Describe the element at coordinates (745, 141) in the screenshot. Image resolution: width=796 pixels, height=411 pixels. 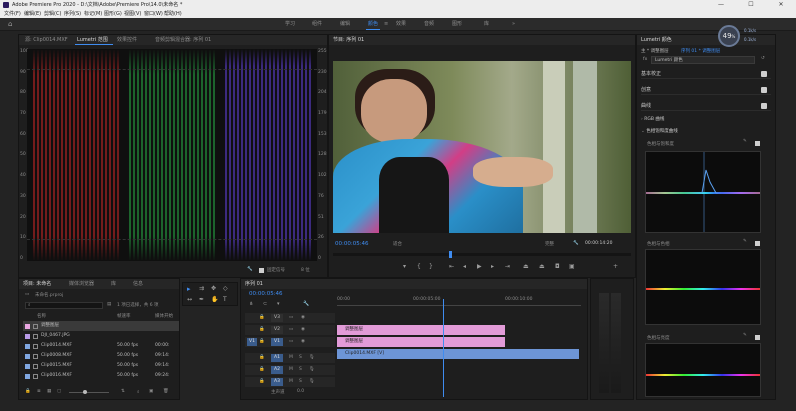
I see `eyedropper-icon: ✎` at that location.